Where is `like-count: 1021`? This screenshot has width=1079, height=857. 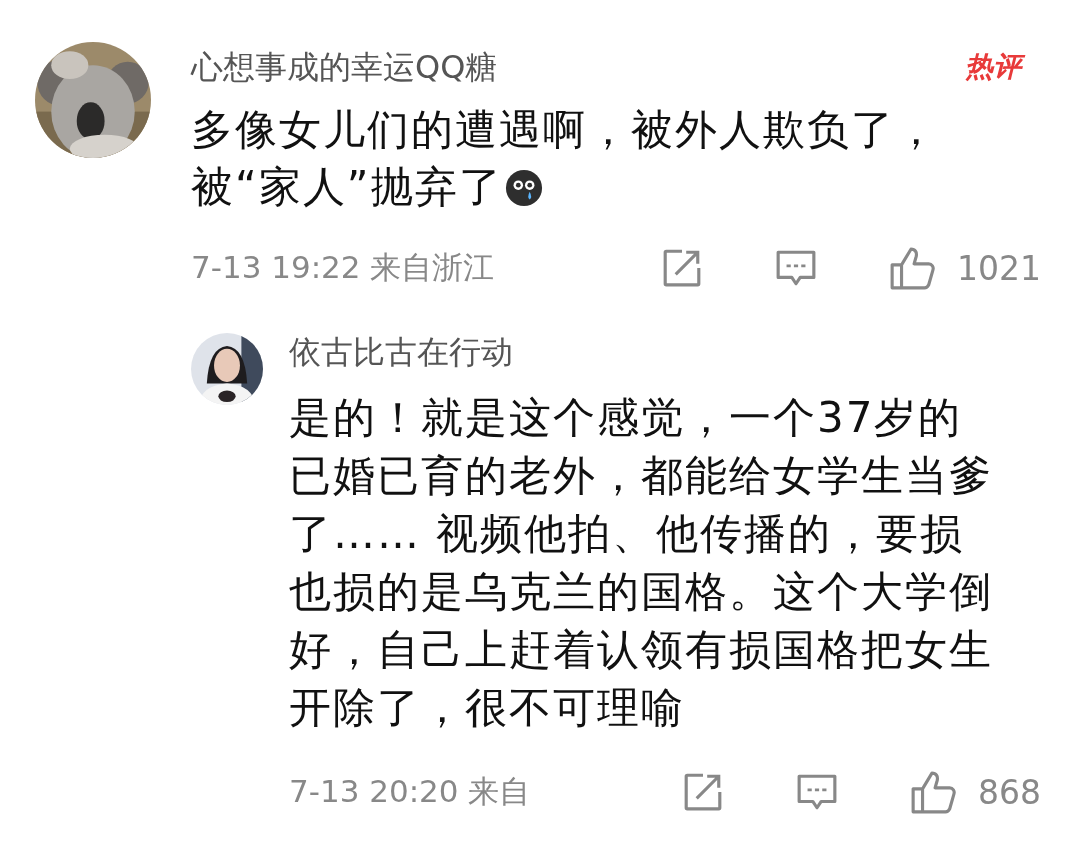
like-count: 1021 is located at coordinates (999, 268).